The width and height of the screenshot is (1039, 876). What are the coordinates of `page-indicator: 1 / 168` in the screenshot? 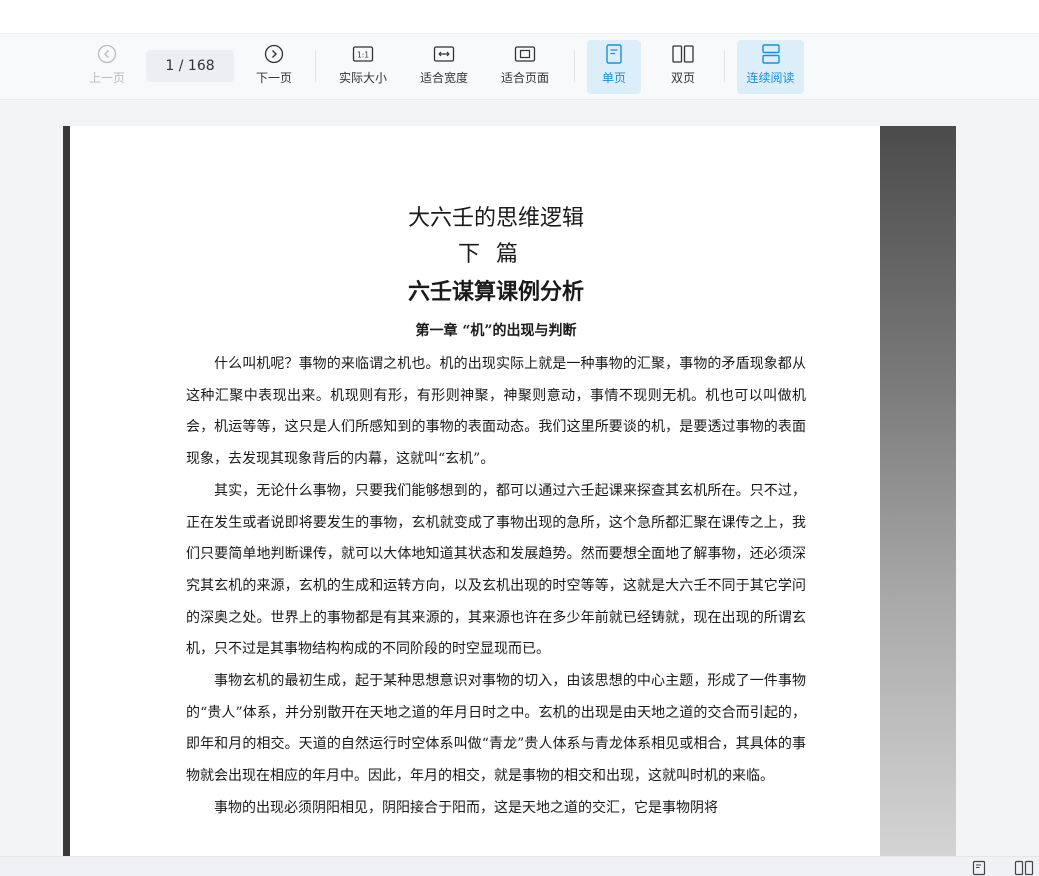 It's located at (190, 66).